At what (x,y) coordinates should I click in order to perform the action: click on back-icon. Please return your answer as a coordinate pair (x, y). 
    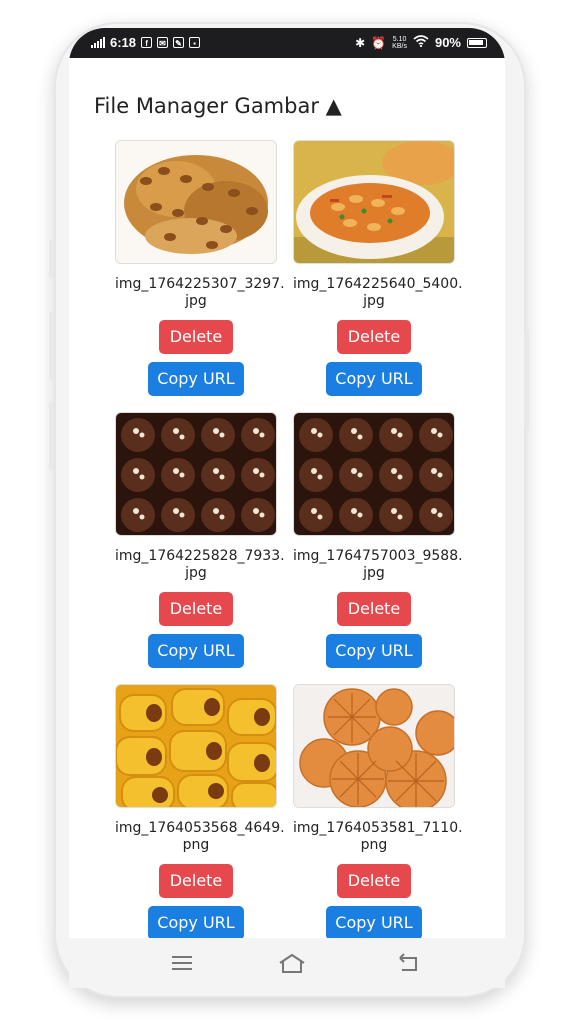
    Looking at the image, I should click on (408, 963).